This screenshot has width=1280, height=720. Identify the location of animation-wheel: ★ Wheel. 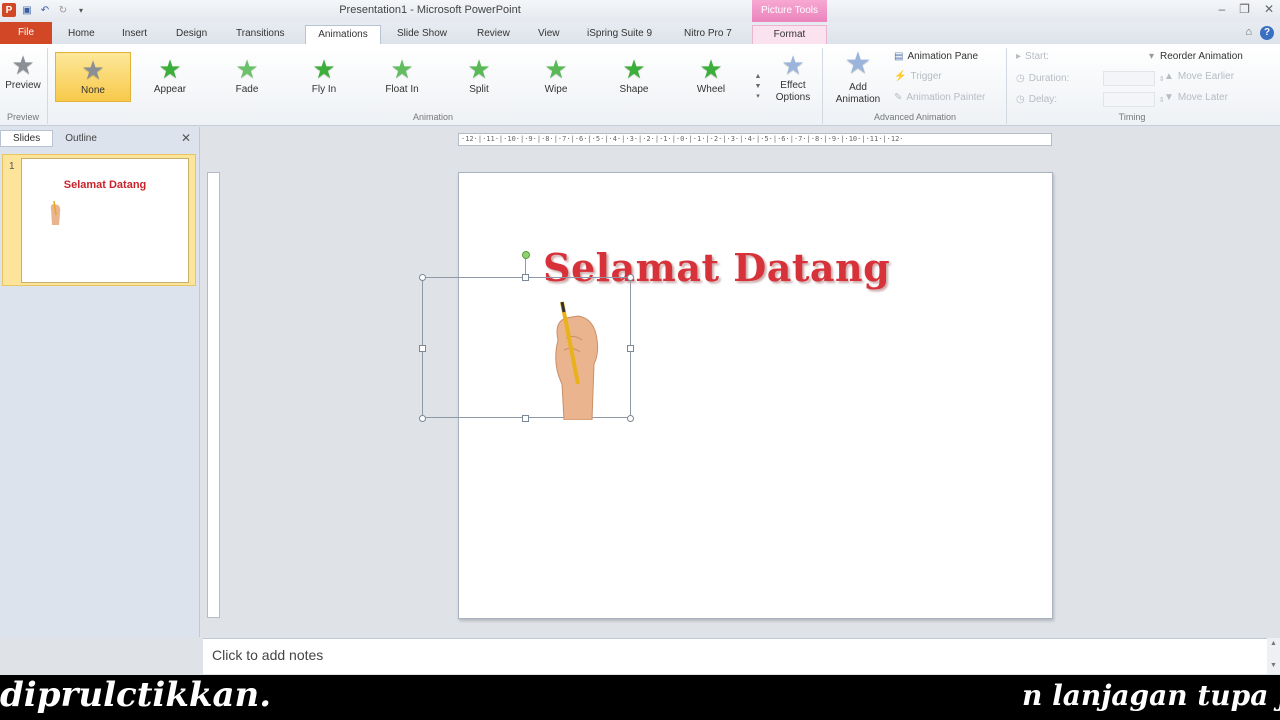
(711, 74).